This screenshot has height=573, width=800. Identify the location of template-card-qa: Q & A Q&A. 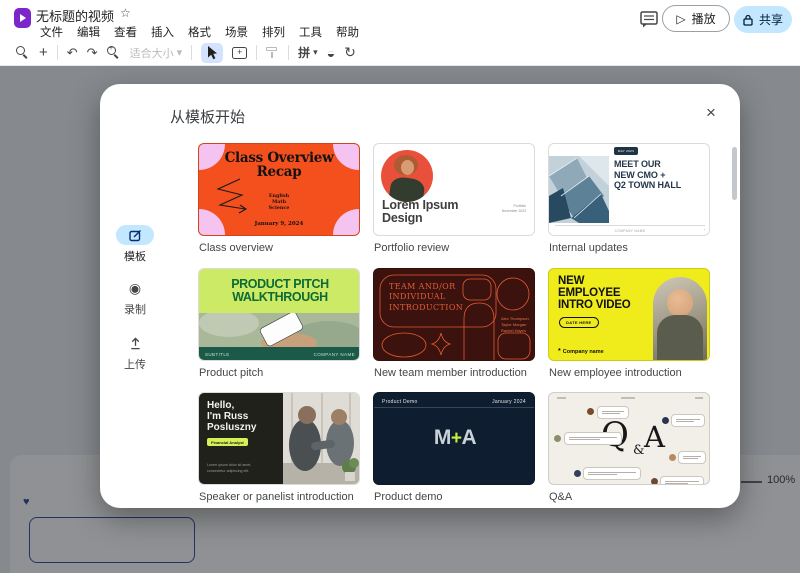
(629, 453).